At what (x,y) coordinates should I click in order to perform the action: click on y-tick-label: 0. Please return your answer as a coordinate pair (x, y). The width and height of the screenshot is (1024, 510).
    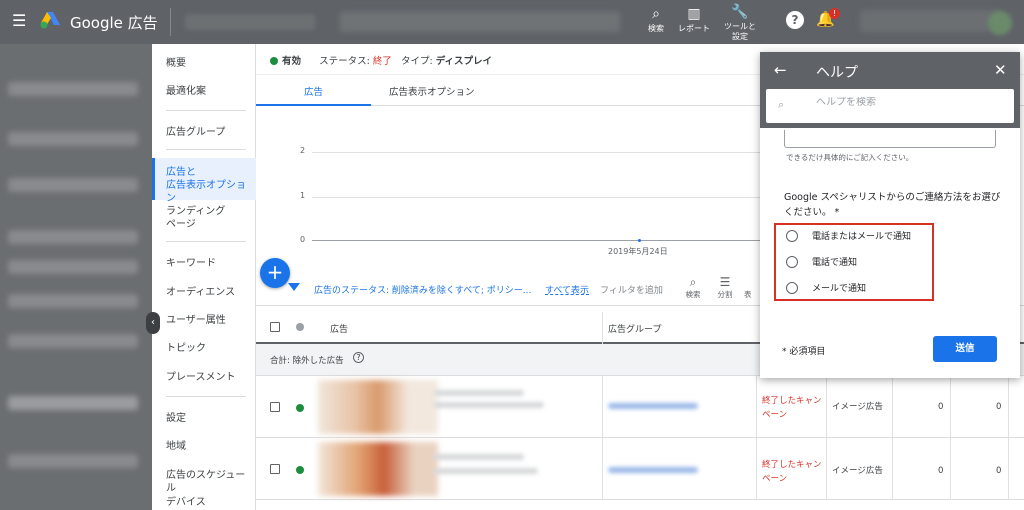
    Looking at the image, I should click on (303, 239).